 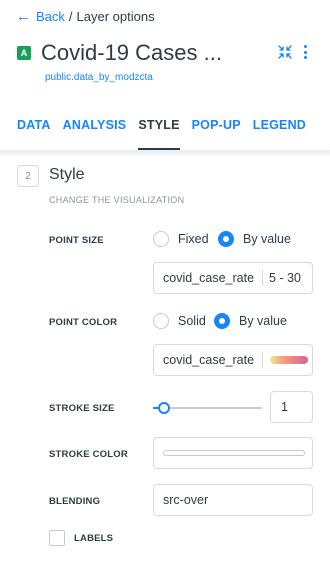 What do you see at coordinates (233, 500) in the screenshot?
I see `blending-select: src-over` at bounding box center [233, 500].